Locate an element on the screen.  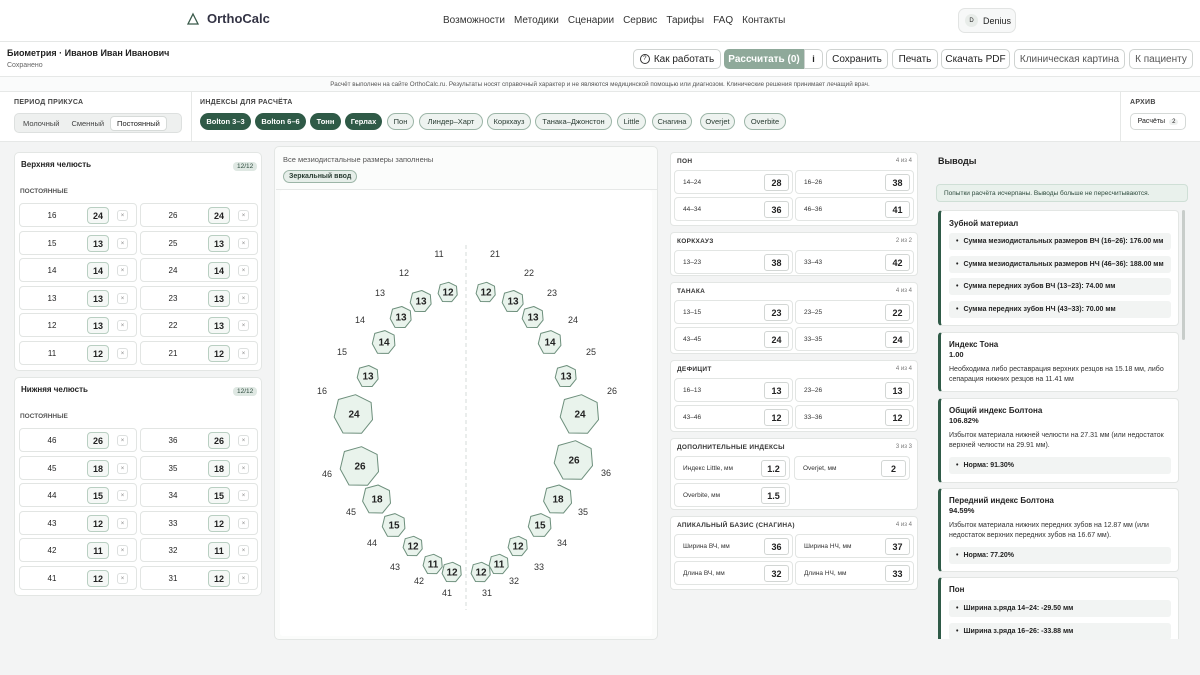
metric-value-input: 1.5 is located at coordinates (773, 495).